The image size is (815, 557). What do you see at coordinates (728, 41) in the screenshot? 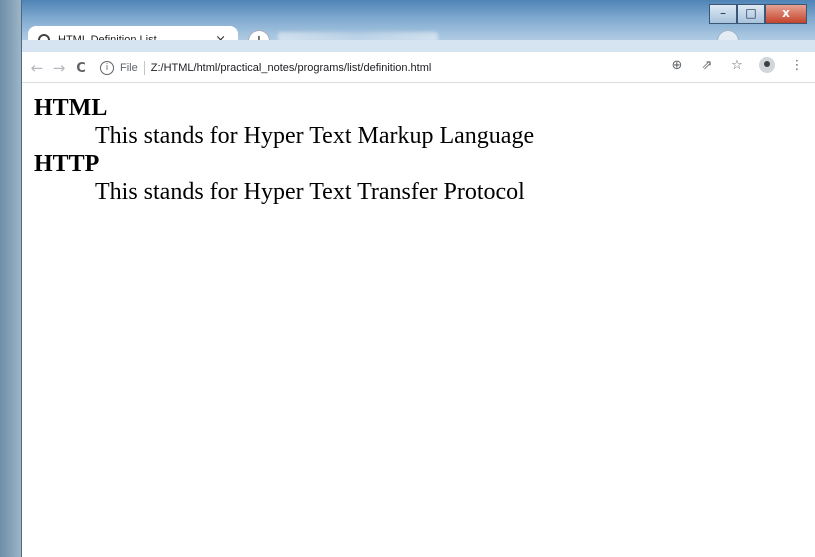
I see `tab-search-chevron-icon: ⌄` at bounding box center [728, 41].